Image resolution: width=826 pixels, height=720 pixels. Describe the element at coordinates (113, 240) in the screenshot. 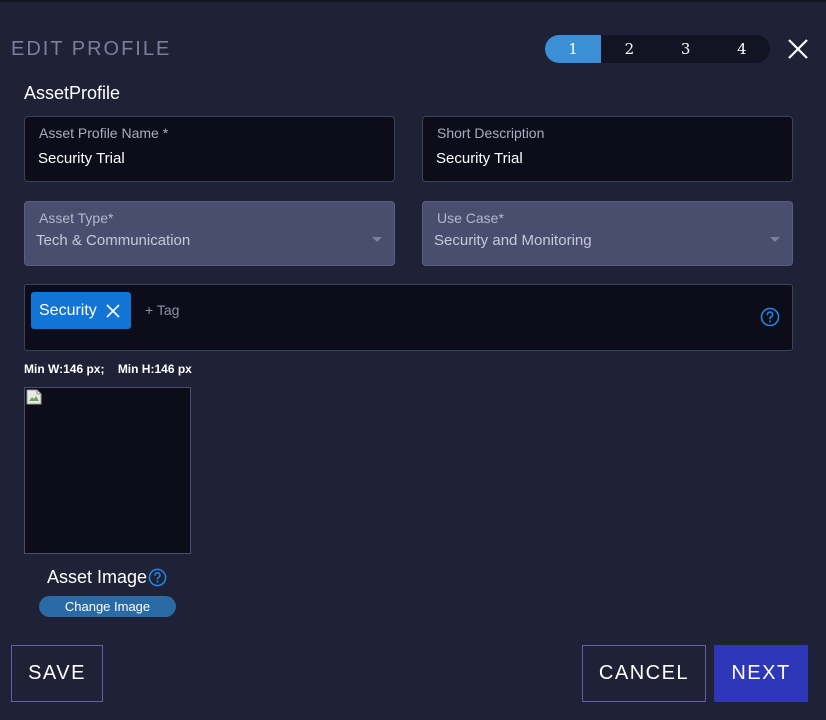

I see `asset-type-value: Tech & Communication` at that location.